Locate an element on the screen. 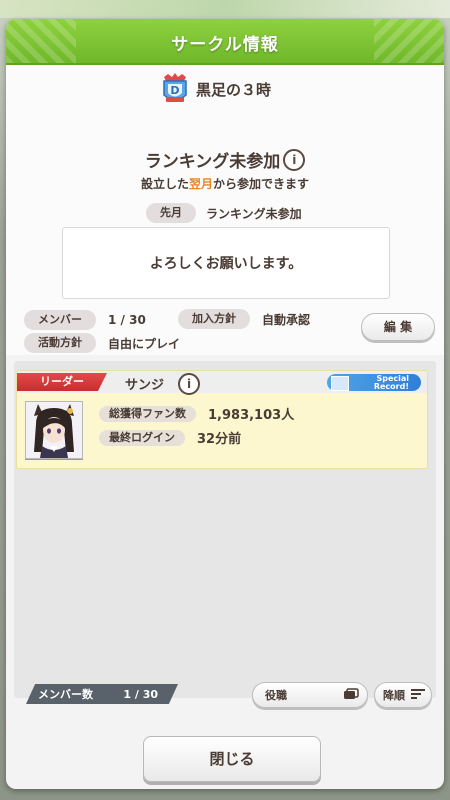  descending-sort-icon is located at coordinates (418, 695).